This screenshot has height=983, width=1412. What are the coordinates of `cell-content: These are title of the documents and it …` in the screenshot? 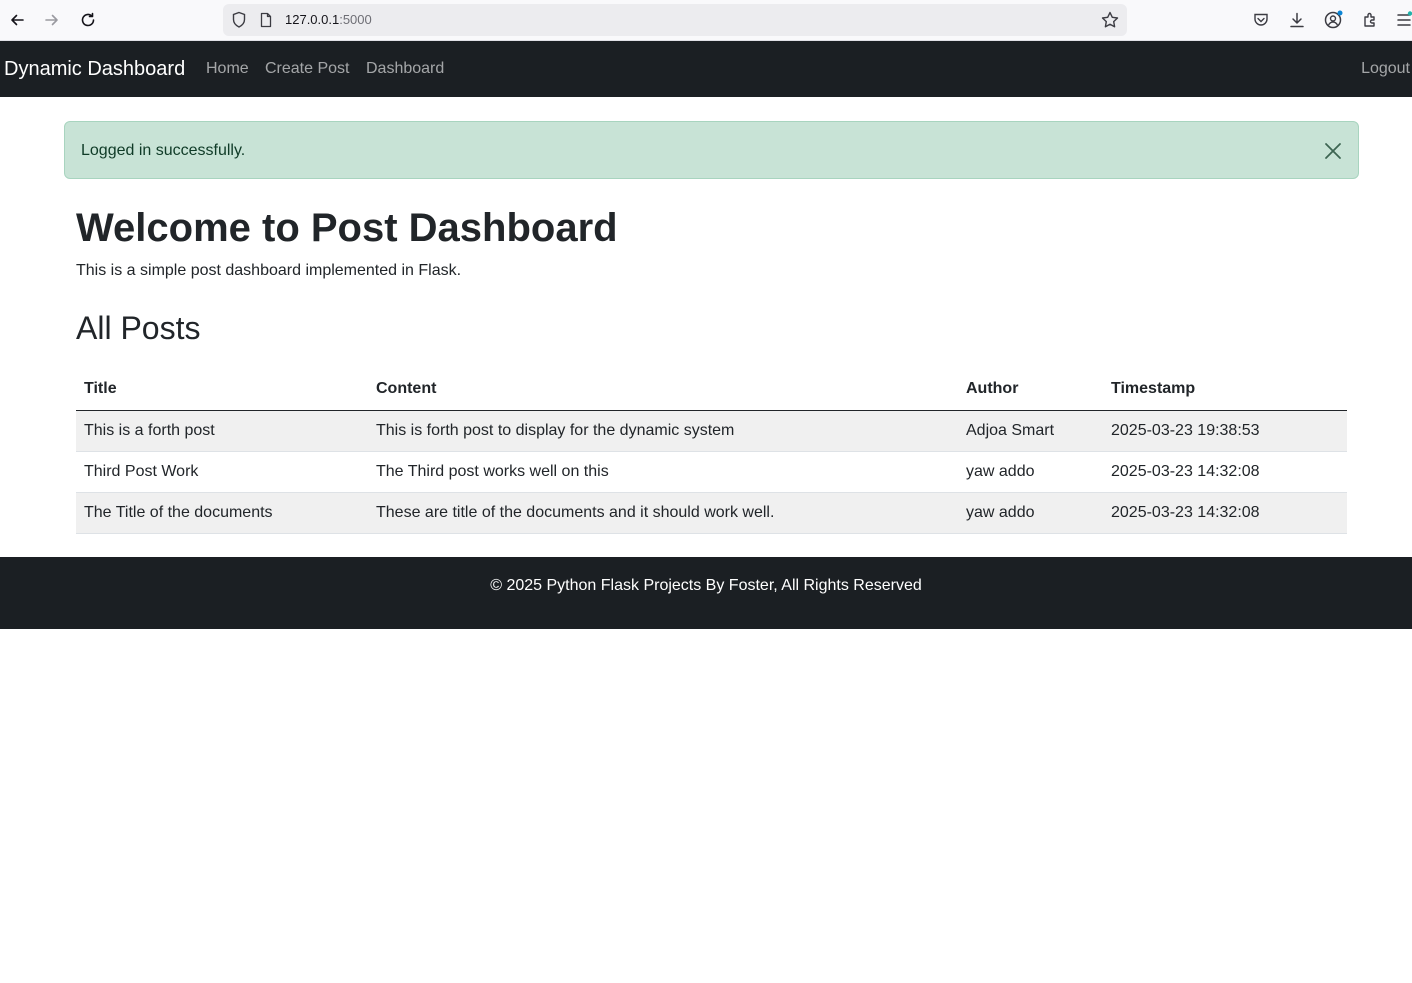 It's located at (663, 513).